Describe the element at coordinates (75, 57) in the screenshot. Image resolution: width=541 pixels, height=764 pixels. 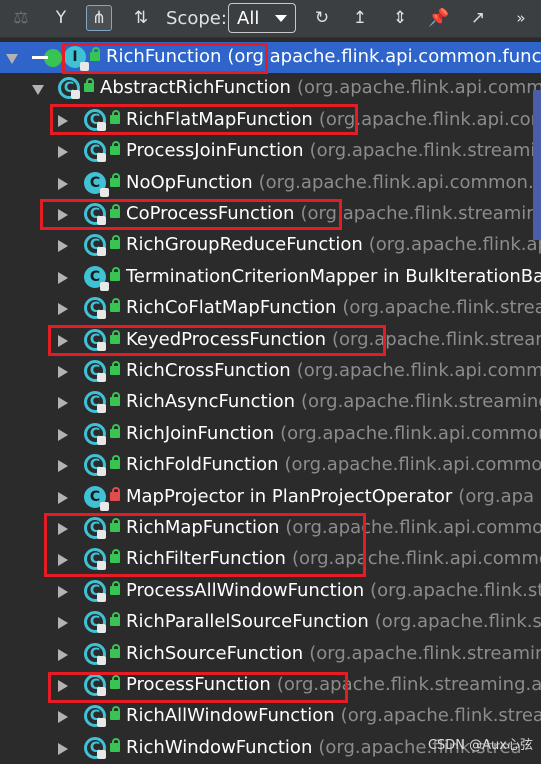
I see `interface-icon: I` at that location.